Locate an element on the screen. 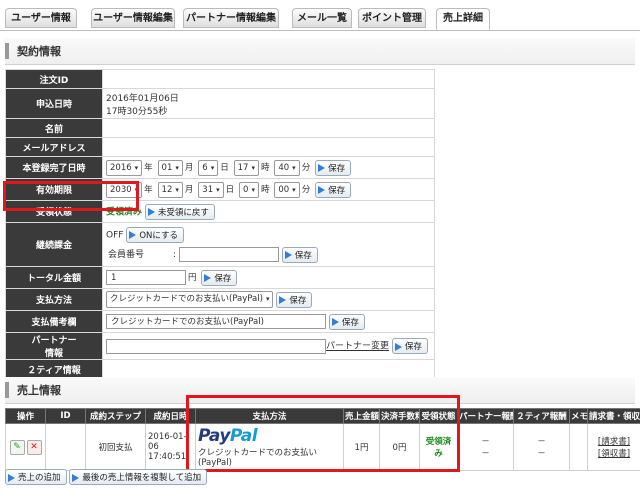  pay-note-input: クレジットカードでのお支払い(PayPal) is located at coordinates (216, 321).